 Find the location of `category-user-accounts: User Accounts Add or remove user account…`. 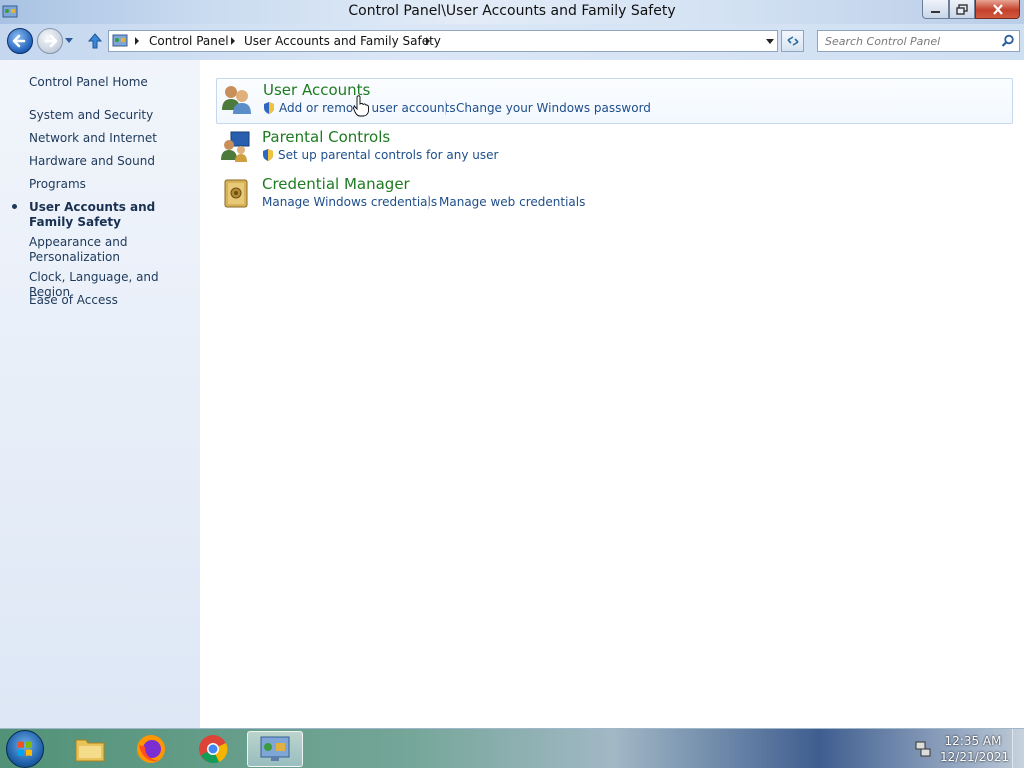

category-user-accounts: User Accounts Add or remove user account… is located at coordinates (614, 101).